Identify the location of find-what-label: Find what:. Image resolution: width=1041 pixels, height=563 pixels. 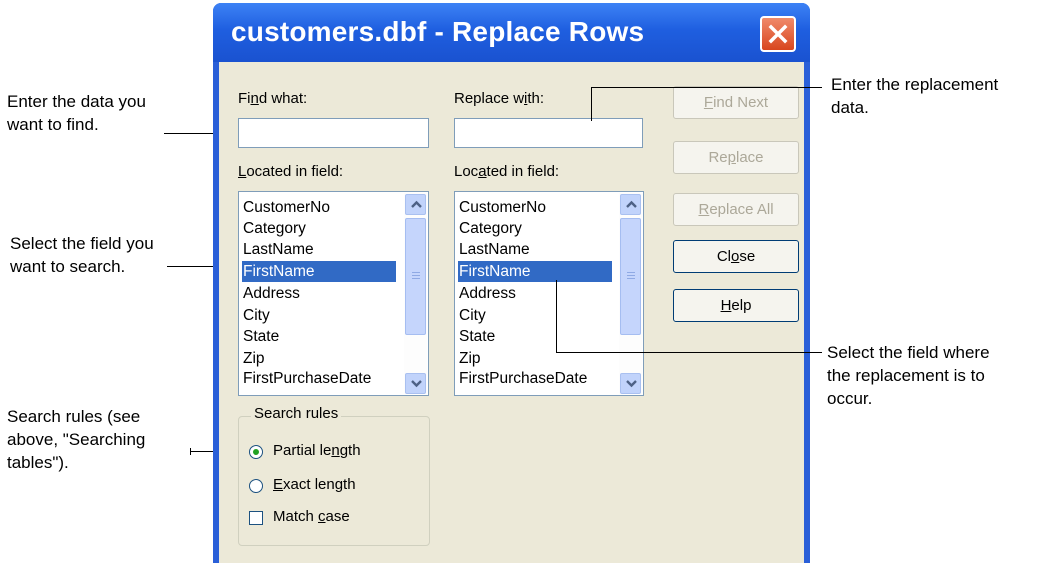
(273, 98).